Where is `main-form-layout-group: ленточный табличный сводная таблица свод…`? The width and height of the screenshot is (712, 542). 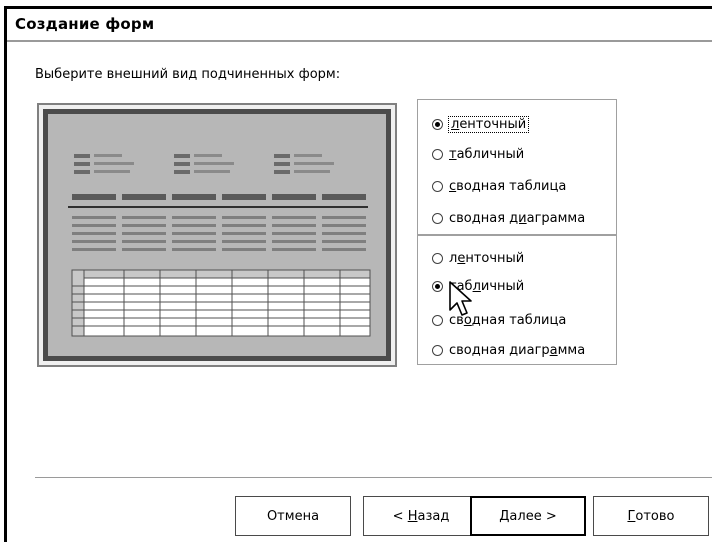
main-form-layout-group: ленточный табличный сводная таблица свод… is located at coordinates (517, 167).